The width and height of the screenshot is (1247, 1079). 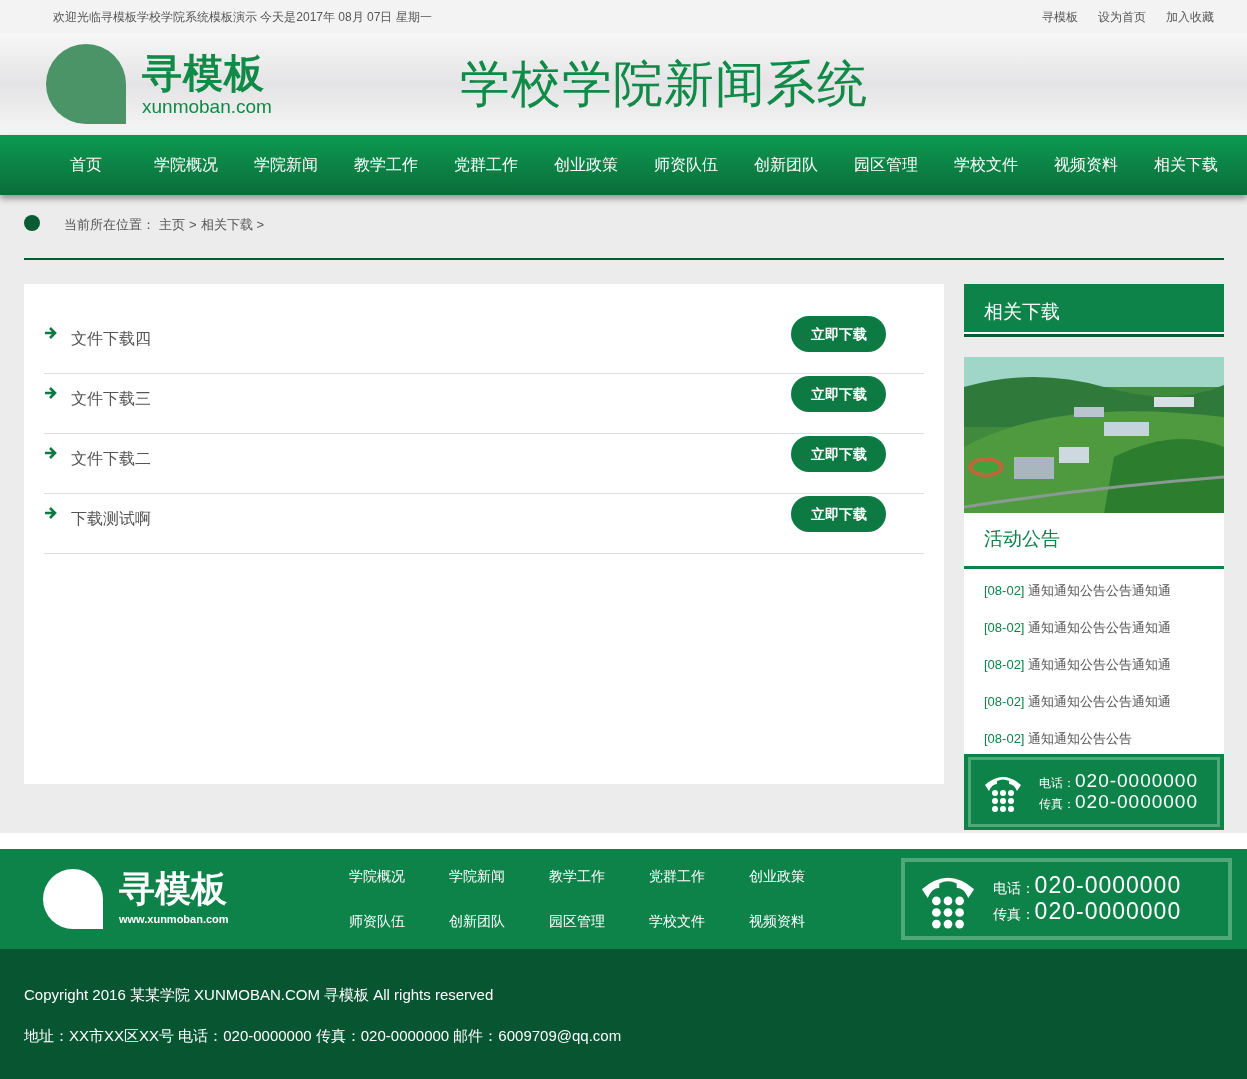 I want to click on nav-link: 创业政策, so click(x=586, y=165).